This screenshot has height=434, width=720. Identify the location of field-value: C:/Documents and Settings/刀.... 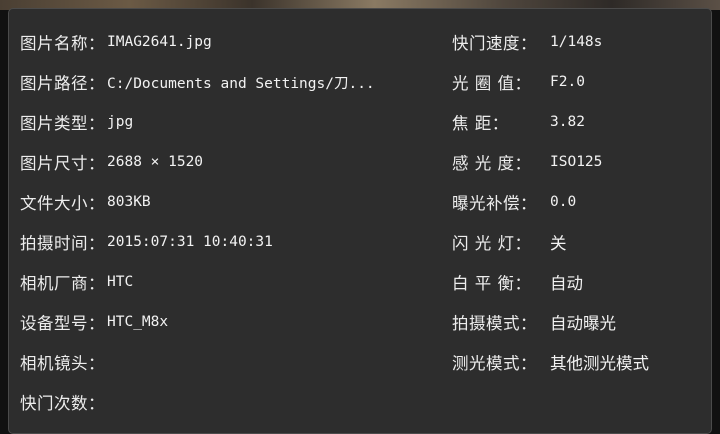
(241, 83).